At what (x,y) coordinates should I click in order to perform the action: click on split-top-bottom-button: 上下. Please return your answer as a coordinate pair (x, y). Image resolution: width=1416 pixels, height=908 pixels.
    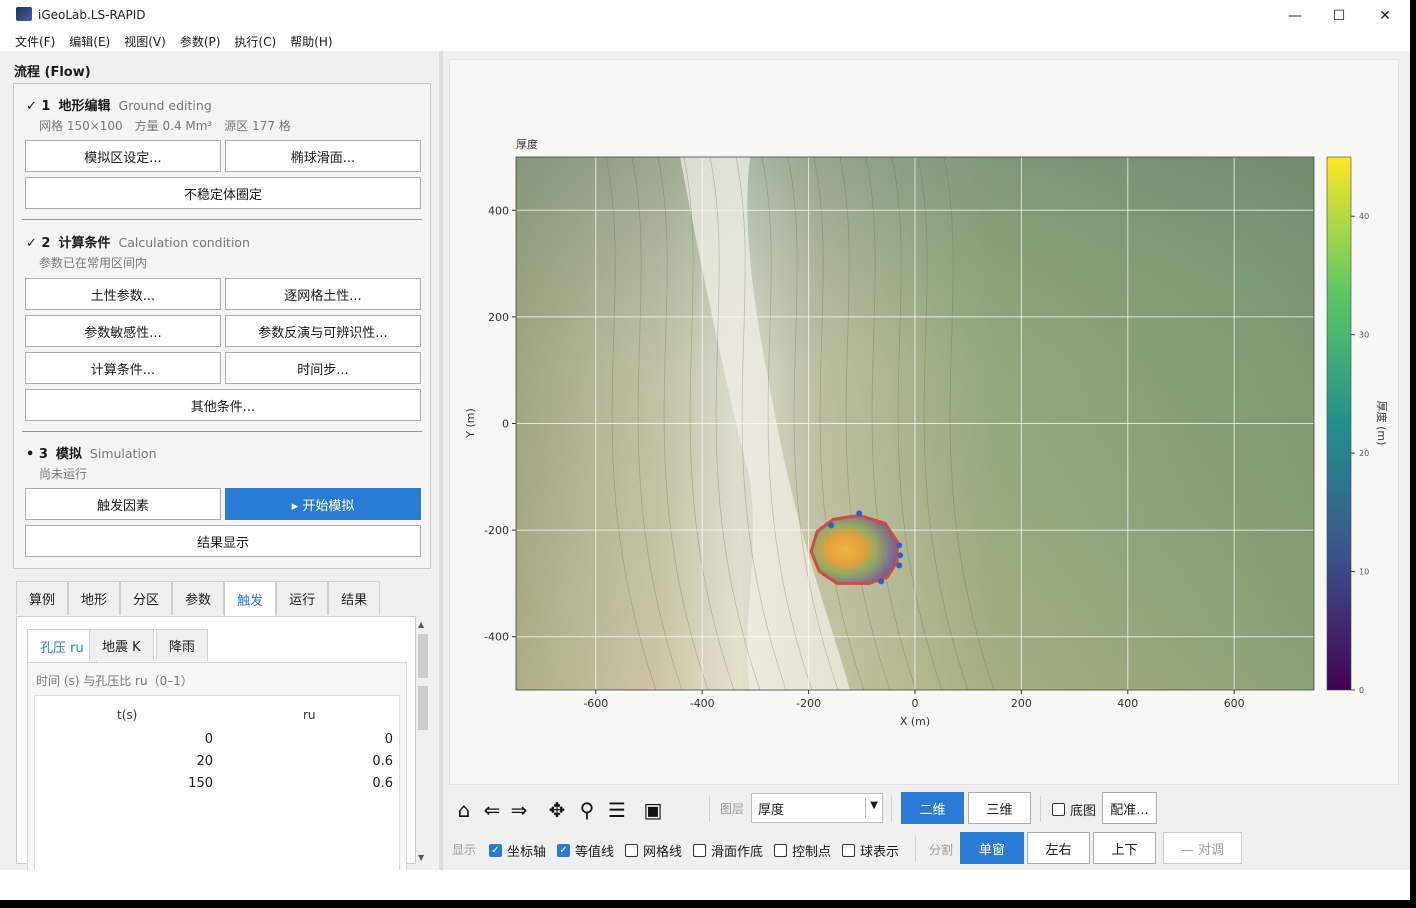
    Looking at the image, I should click on (1124, 848).